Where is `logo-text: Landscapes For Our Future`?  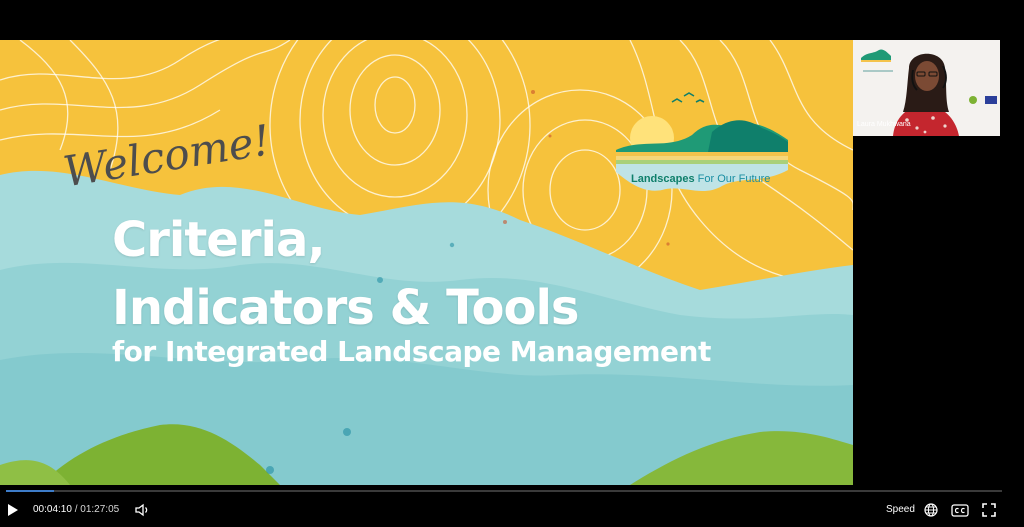
logo-text: Landscapes For Our Future is located at coordinates (700, 179).